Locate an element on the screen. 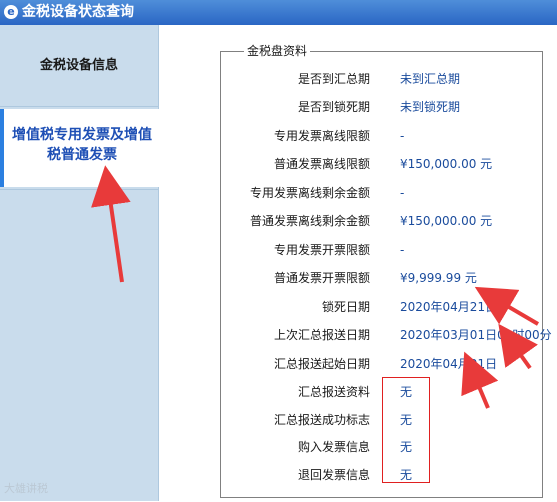 The width and height of the screenshot is (557, 502). info-row-value: 未到汇总期 is located at coordinates (430, 79).